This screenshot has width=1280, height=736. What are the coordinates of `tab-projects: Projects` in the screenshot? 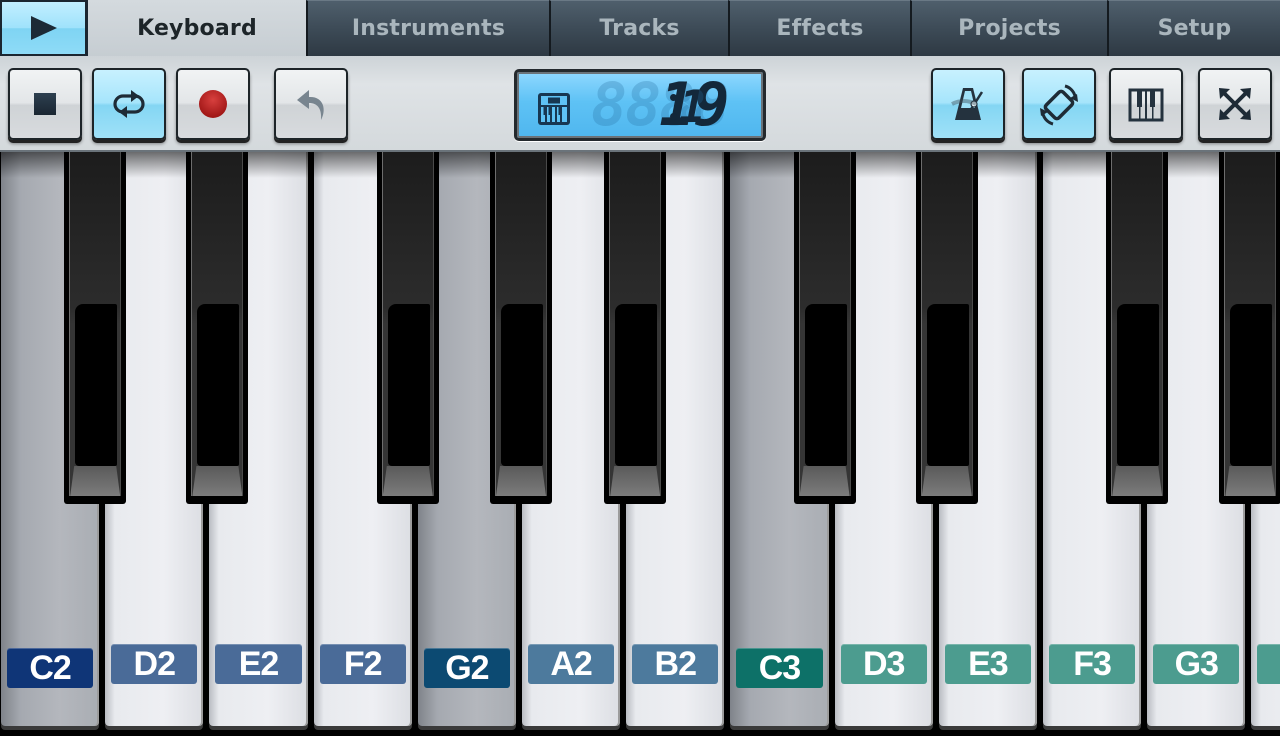 It's located at (1008, 28).